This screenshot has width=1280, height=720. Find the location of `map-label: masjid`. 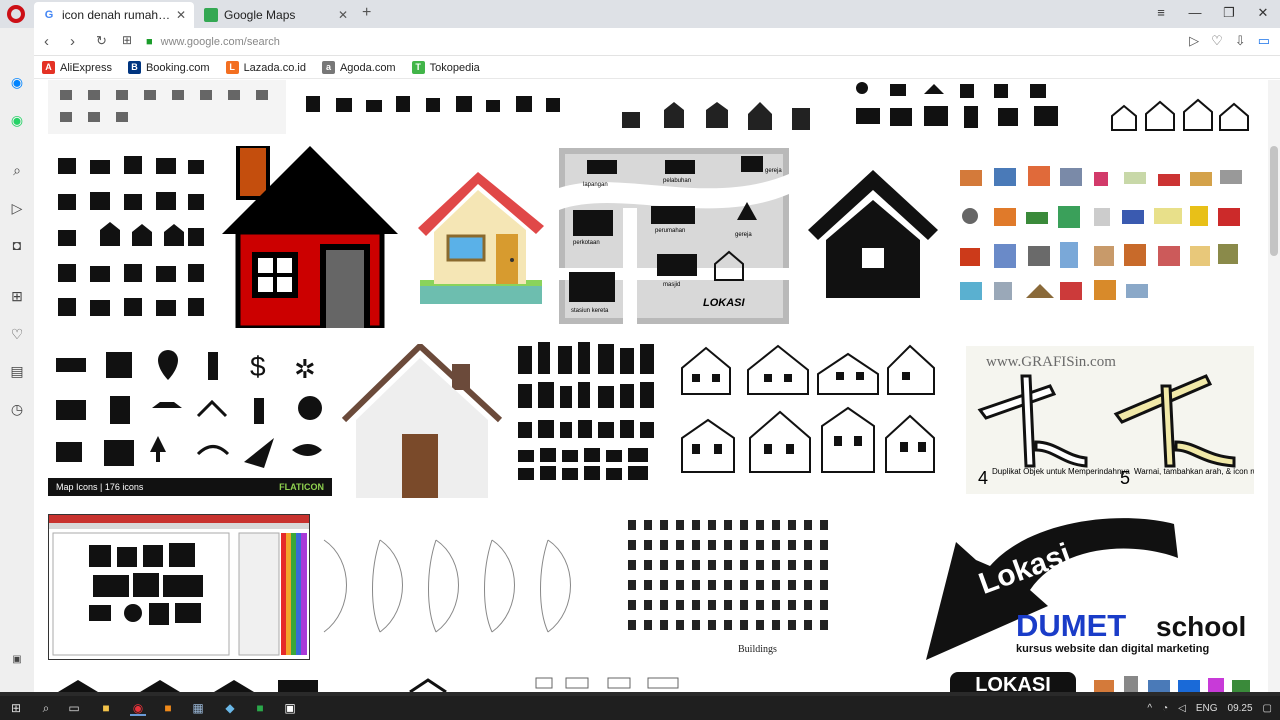

map-label: masjid is located at coordinates (671, 285).